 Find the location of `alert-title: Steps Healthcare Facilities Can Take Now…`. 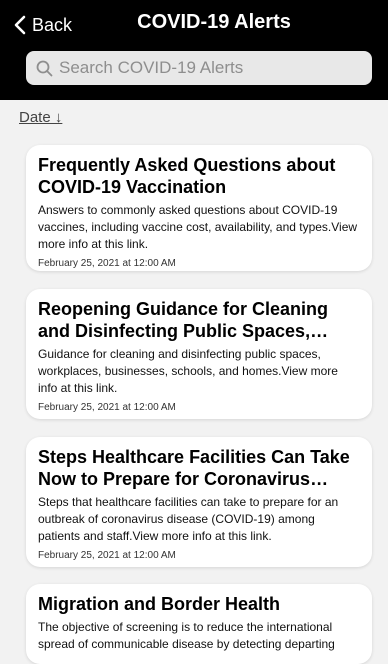

alert-title: Steps Healthcare Facilities Can Take Now… is located at coordinates (194, 468).